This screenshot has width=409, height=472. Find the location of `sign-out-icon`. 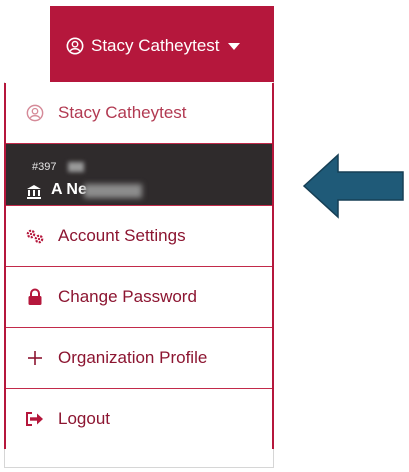

sign-out-icon is located at coordinates (35, 419).